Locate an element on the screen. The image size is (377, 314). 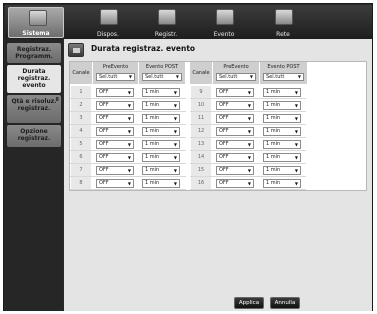
tab-sistema: Sistema is located at coordinates (36, 22).